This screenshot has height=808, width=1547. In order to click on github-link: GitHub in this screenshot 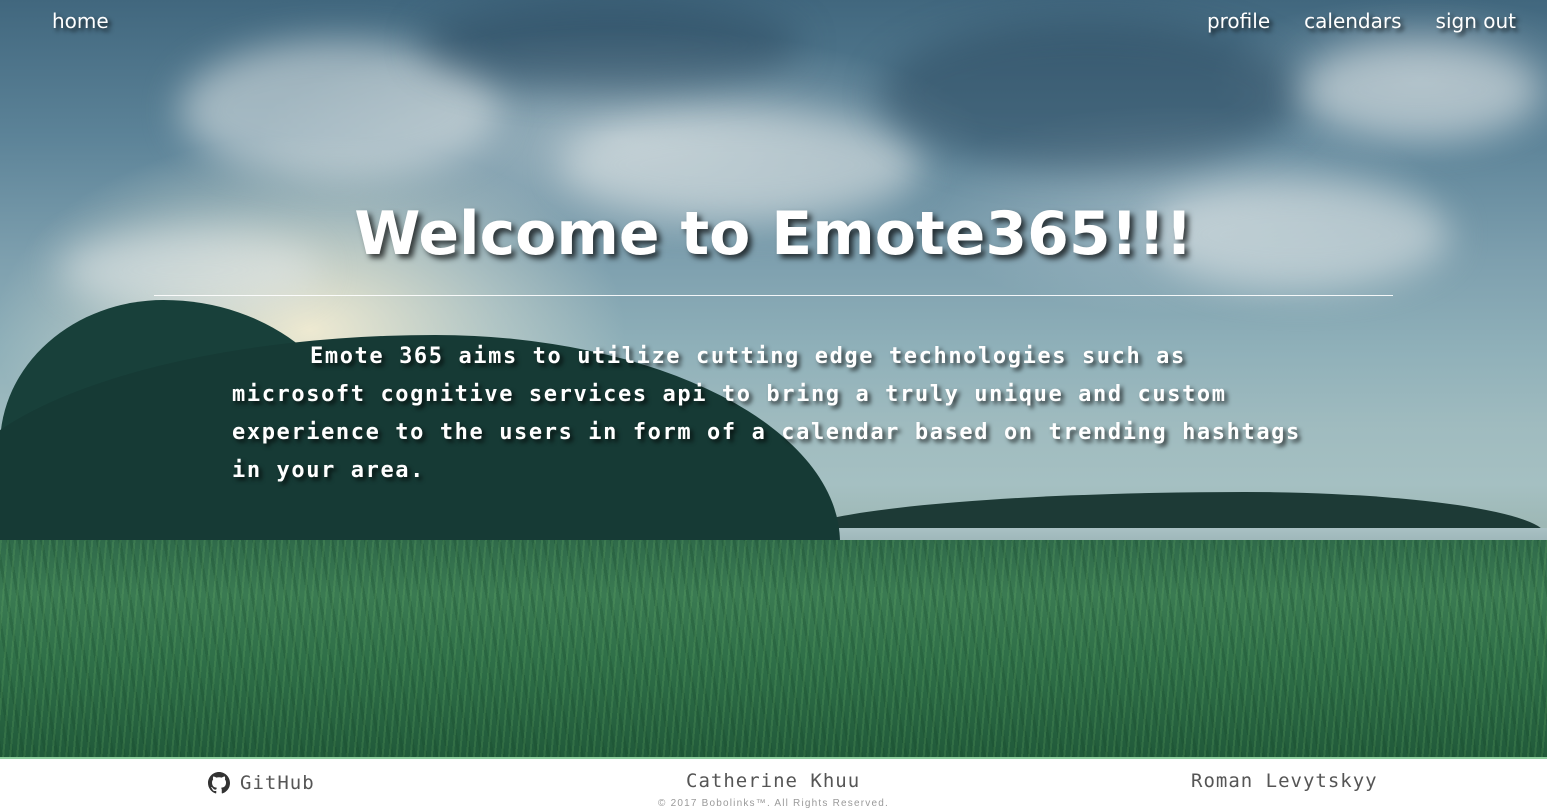, I will do `click(261, 783)`.